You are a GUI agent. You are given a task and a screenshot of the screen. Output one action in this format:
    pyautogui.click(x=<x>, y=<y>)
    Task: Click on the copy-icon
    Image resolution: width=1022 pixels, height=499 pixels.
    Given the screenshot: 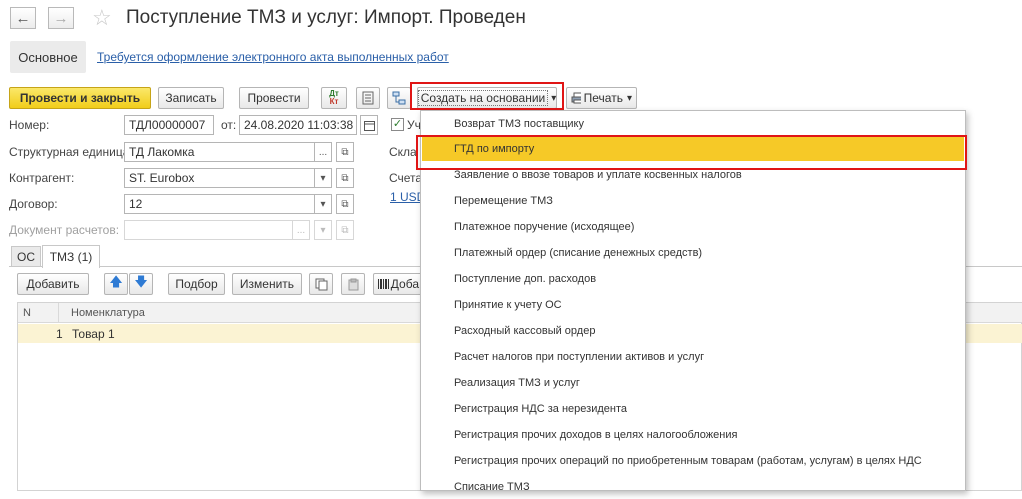 What is the action you would take?
    pyautogui.click(x=321, y=284)
    